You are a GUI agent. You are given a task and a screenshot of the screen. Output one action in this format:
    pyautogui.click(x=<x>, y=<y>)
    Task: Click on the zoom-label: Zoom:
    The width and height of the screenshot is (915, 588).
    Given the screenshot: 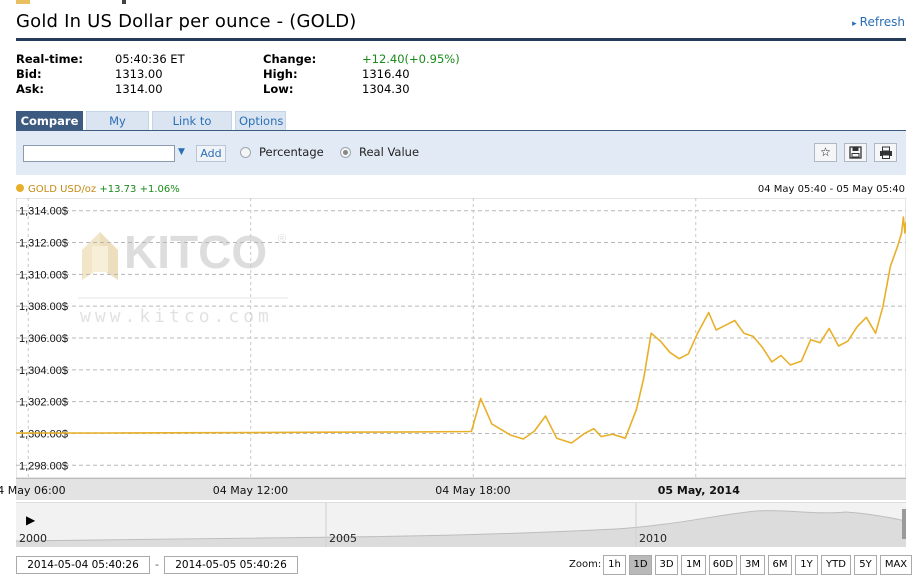 What is the action you would take?
    pyautogui.click(x=585, y=564)
    